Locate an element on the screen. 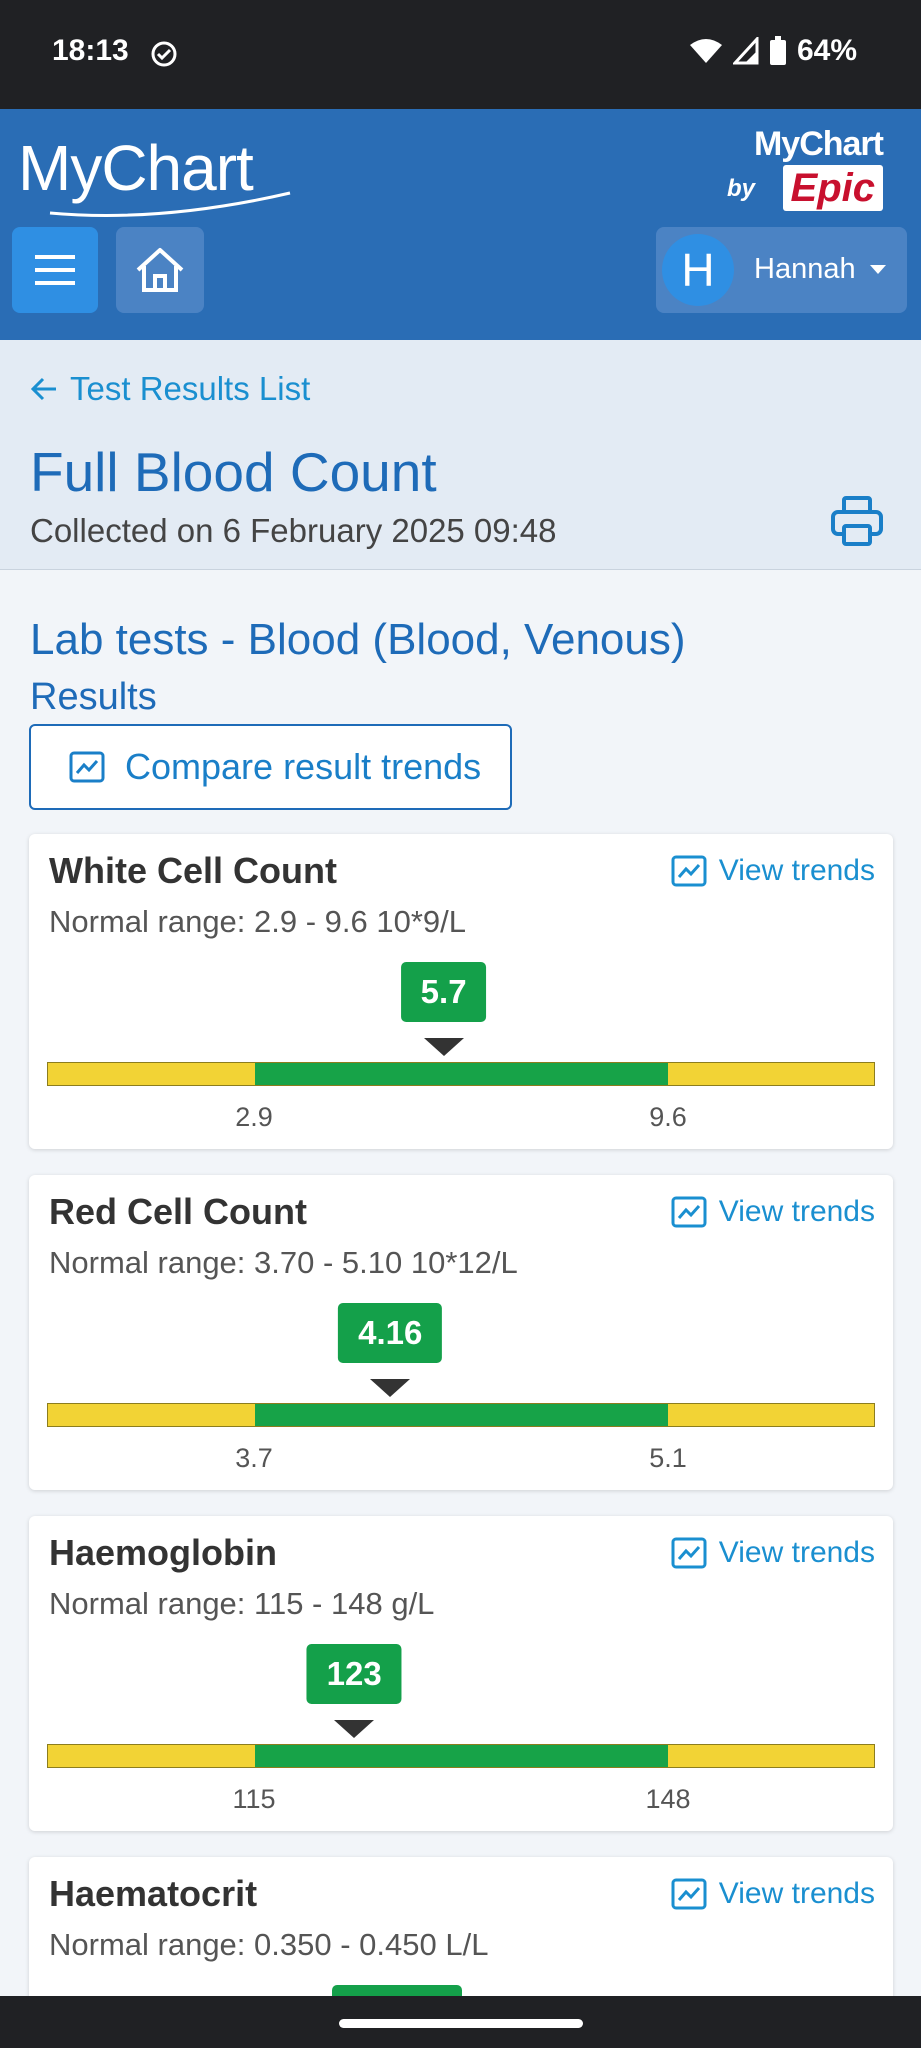 This screenshot has height=2048, width=921. result-name: Red Cell Count is located at coordinates (178, 1211).